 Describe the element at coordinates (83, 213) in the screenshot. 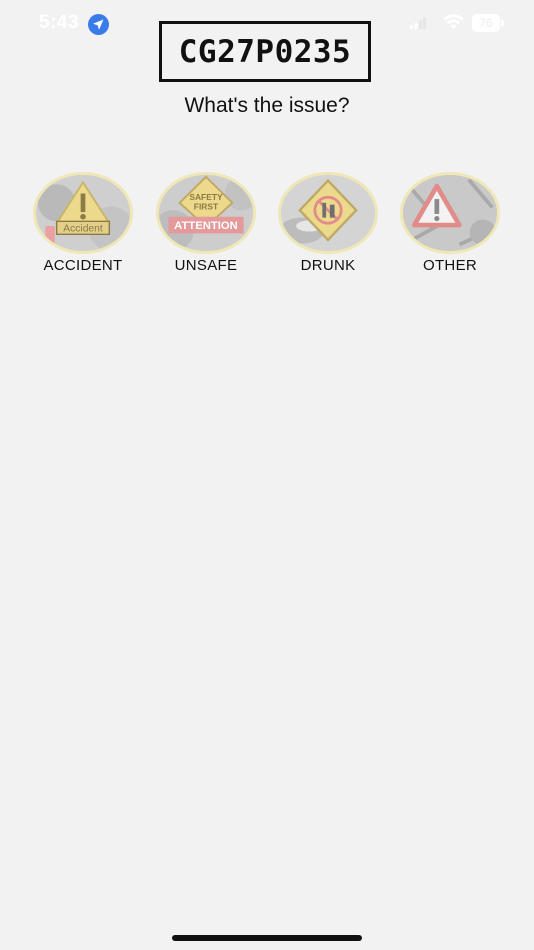

I see `accident-warning-icon: Accident` at that location.